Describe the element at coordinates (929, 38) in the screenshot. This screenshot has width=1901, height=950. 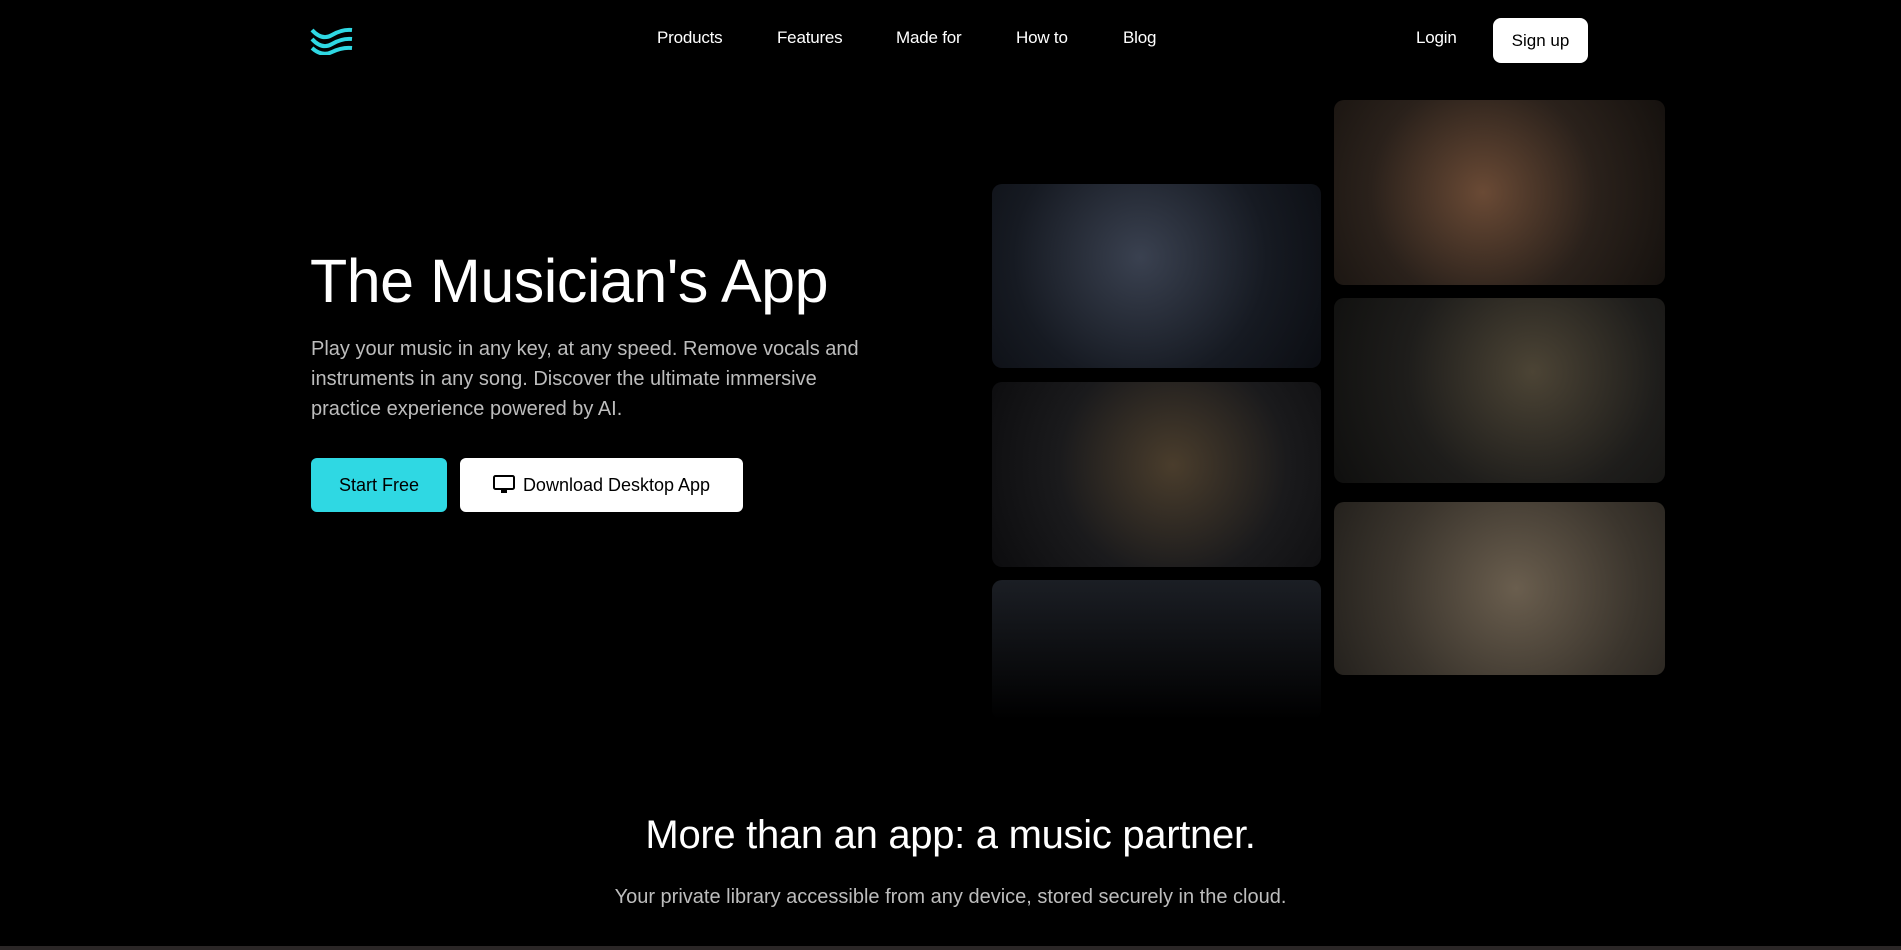
I see `nav-made-for: Made for` at that location.